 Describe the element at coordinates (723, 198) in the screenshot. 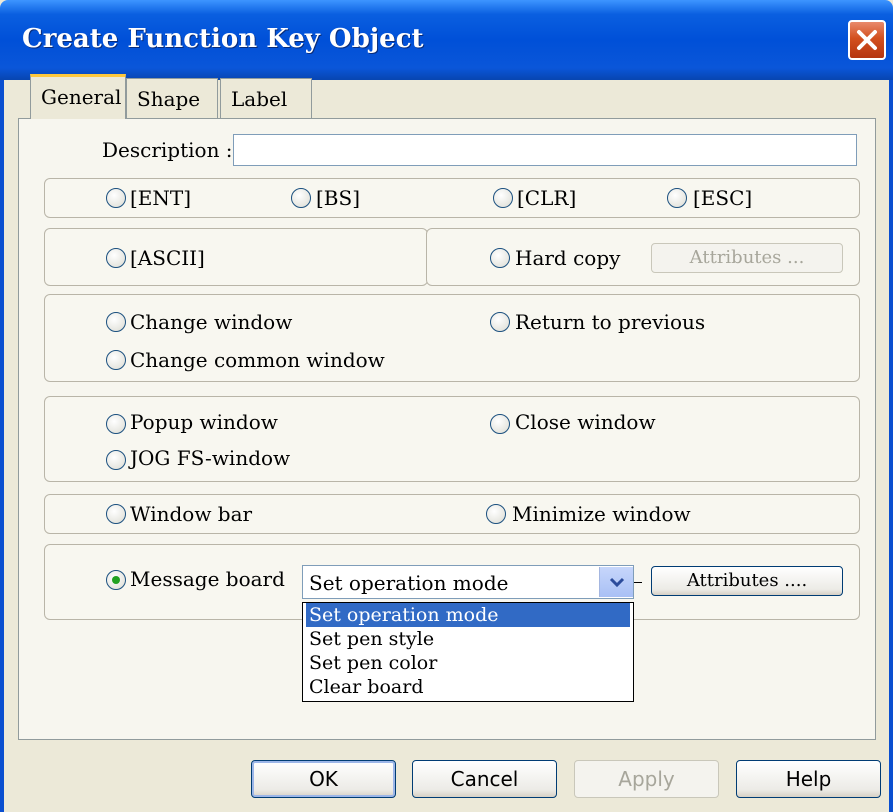

I see `radio-esc-label: [ESC]` at that location.